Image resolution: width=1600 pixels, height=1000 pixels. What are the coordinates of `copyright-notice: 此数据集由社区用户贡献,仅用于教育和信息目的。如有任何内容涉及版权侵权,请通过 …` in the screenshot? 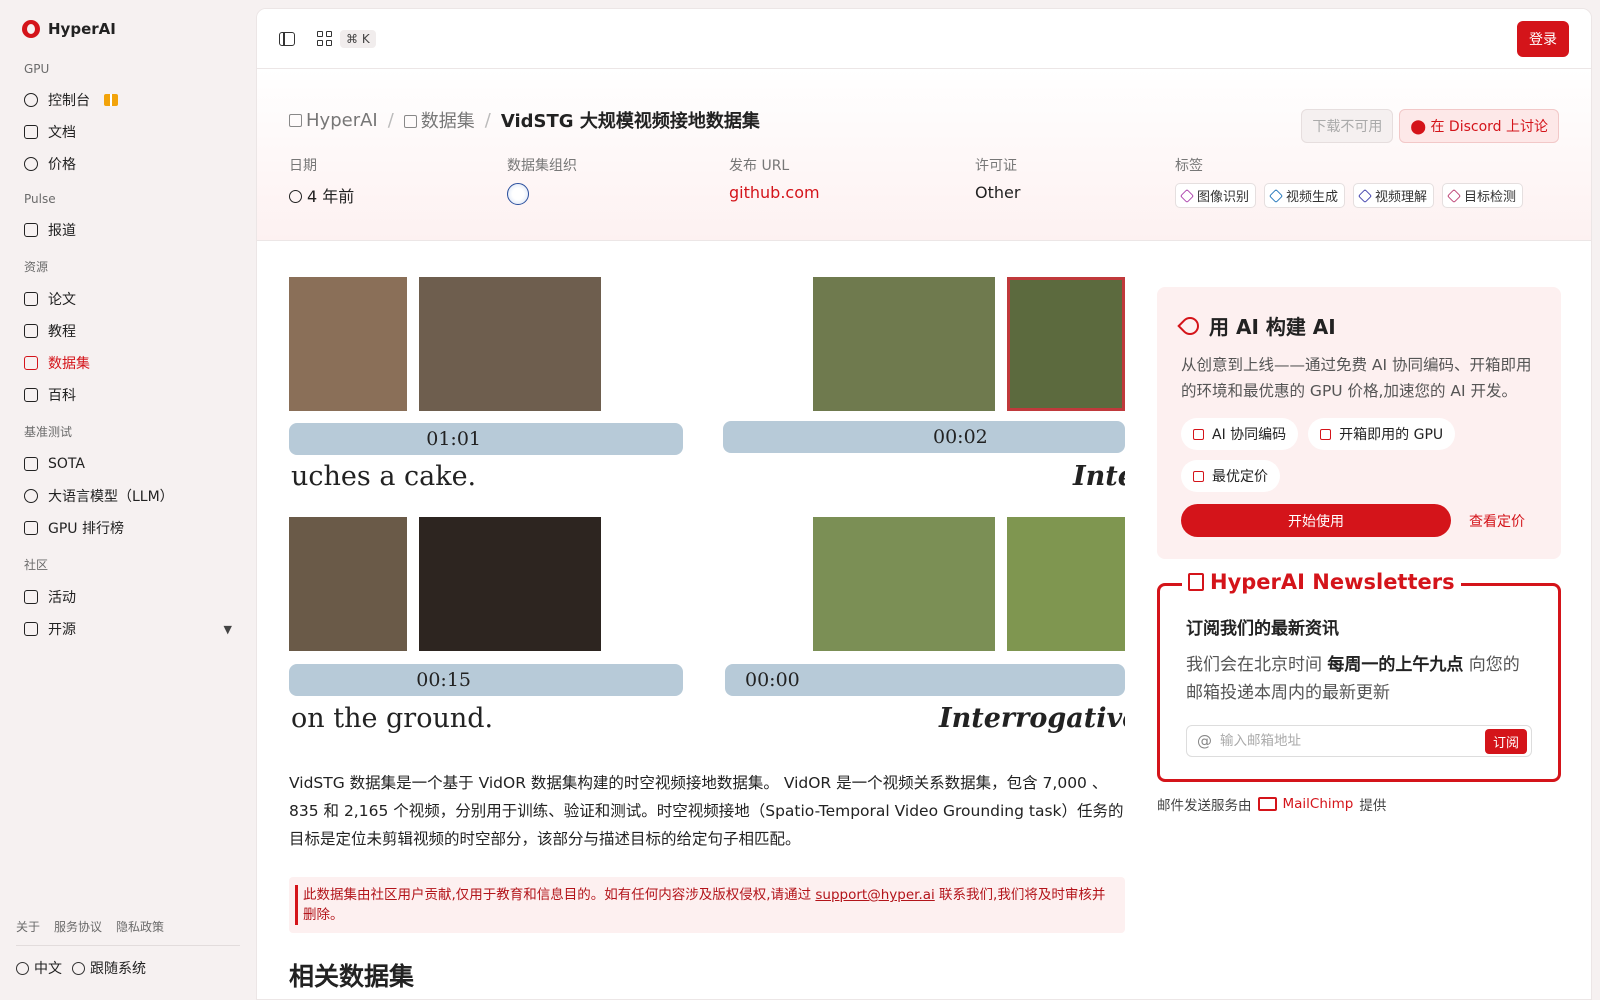 It's located at (707, 905).